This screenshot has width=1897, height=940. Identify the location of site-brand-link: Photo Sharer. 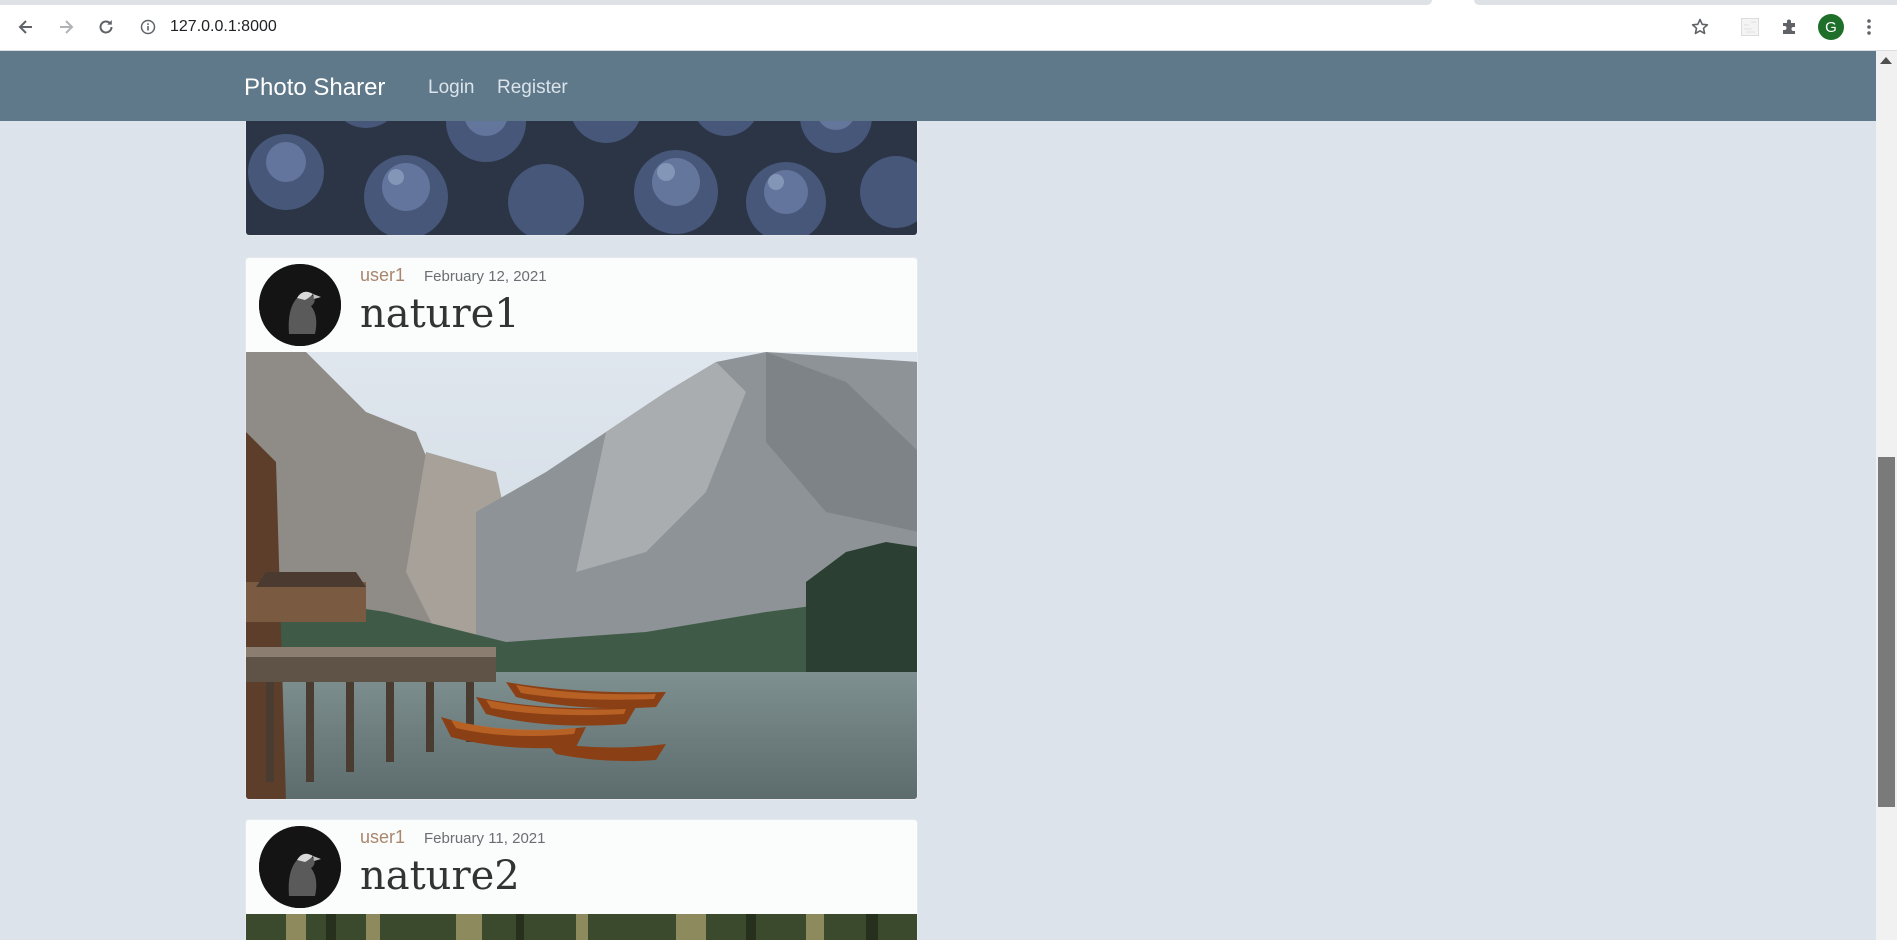
(314, 88).